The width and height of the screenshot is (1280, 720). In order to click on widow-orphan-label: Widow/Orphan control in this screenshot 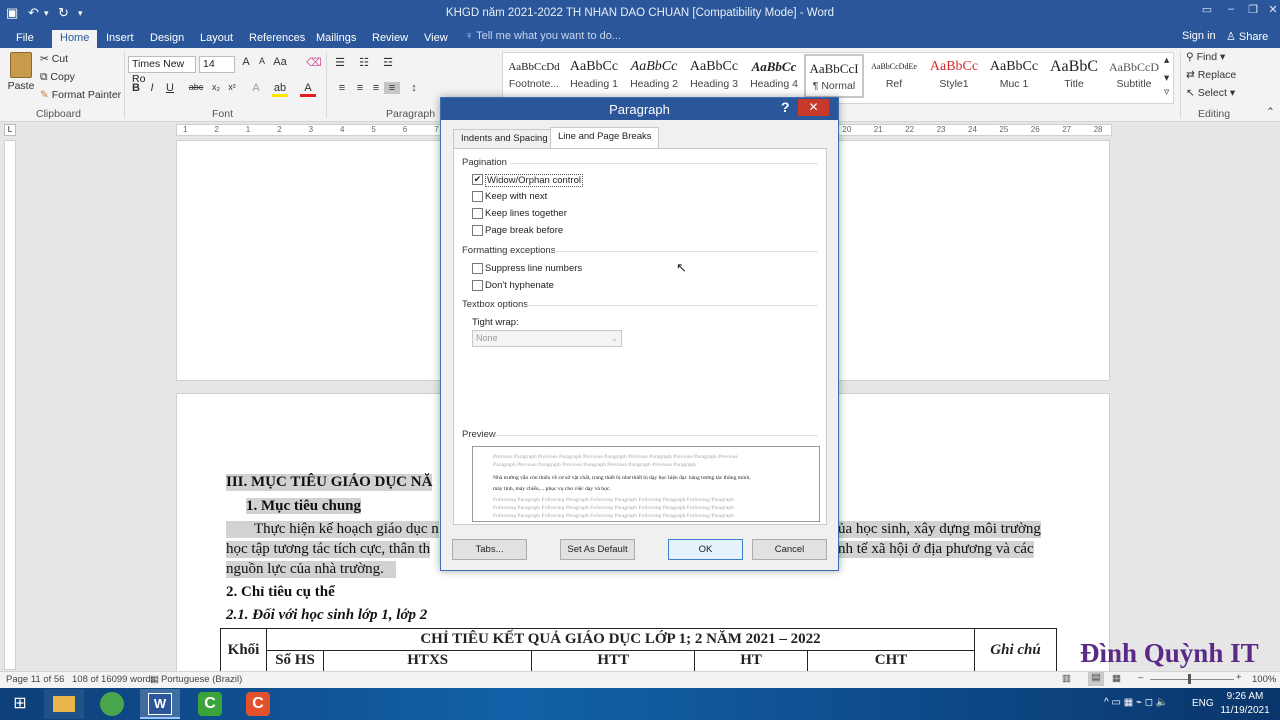, I will do `click(534, 180)`.